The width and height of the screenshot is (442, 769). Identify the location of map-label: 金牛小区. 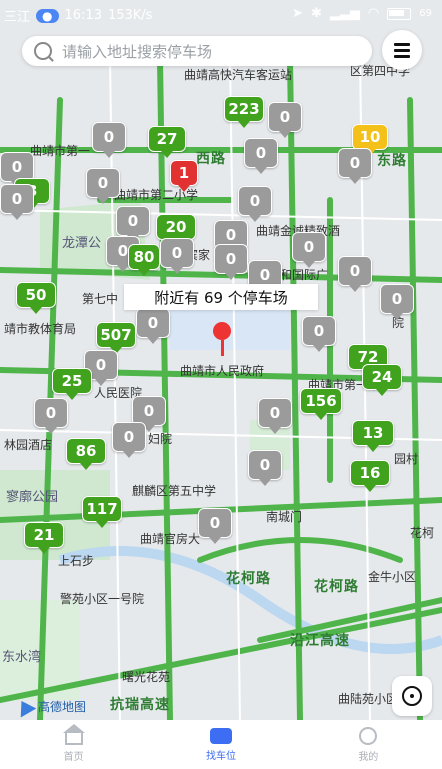
(392, 577).